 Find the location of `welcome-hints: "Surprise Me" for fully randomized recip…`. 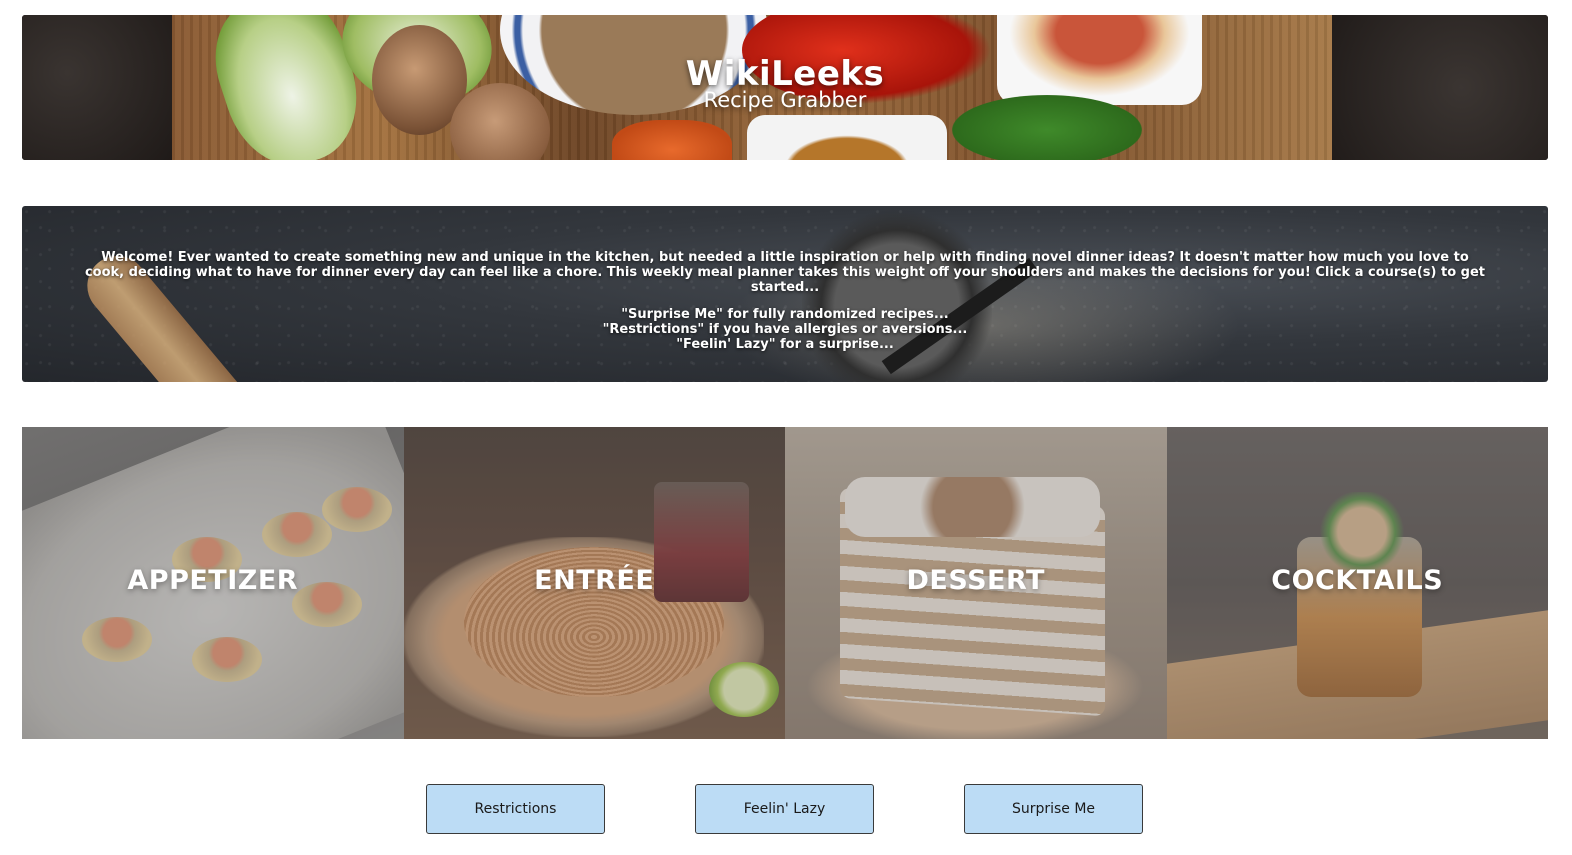

welcome-hints: "Surprise Me" for fully randomized recip… is located at coordinates (785, 329).